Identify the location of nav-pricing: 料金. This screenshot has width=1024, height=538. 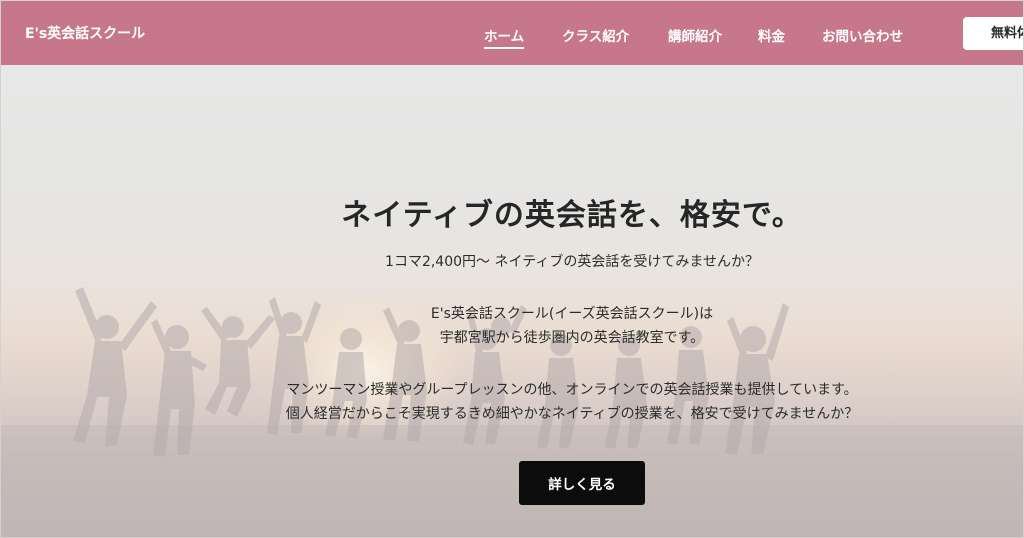
(771, 35).